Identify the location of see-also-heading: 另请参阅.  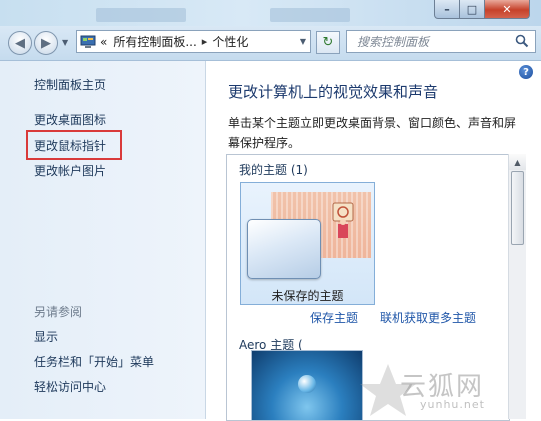
(58, 312).